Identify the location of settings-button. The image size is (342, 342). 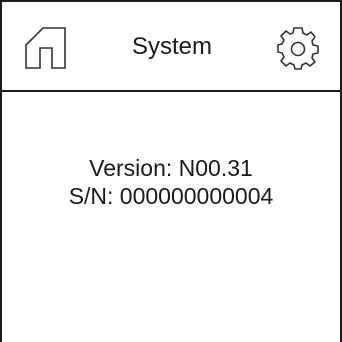
(298, 48).